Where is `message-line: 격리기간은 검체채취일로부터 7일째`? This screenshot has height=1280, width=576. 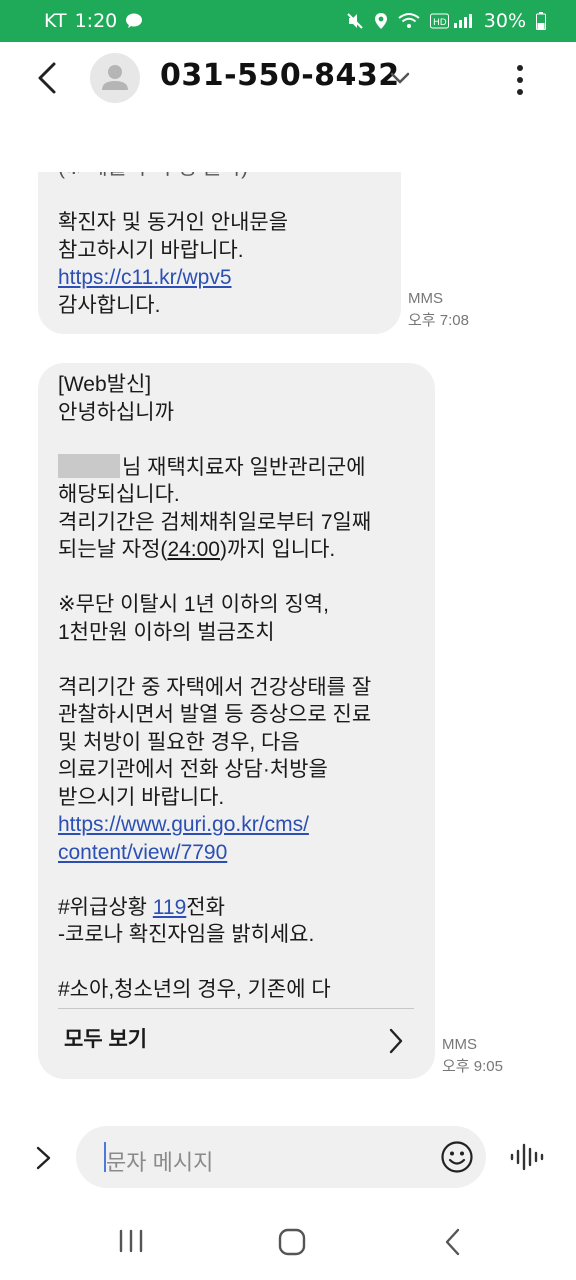 message-line: 격리기간은 검체채취일로부터 7일째 is located at coordinates (215, 522).